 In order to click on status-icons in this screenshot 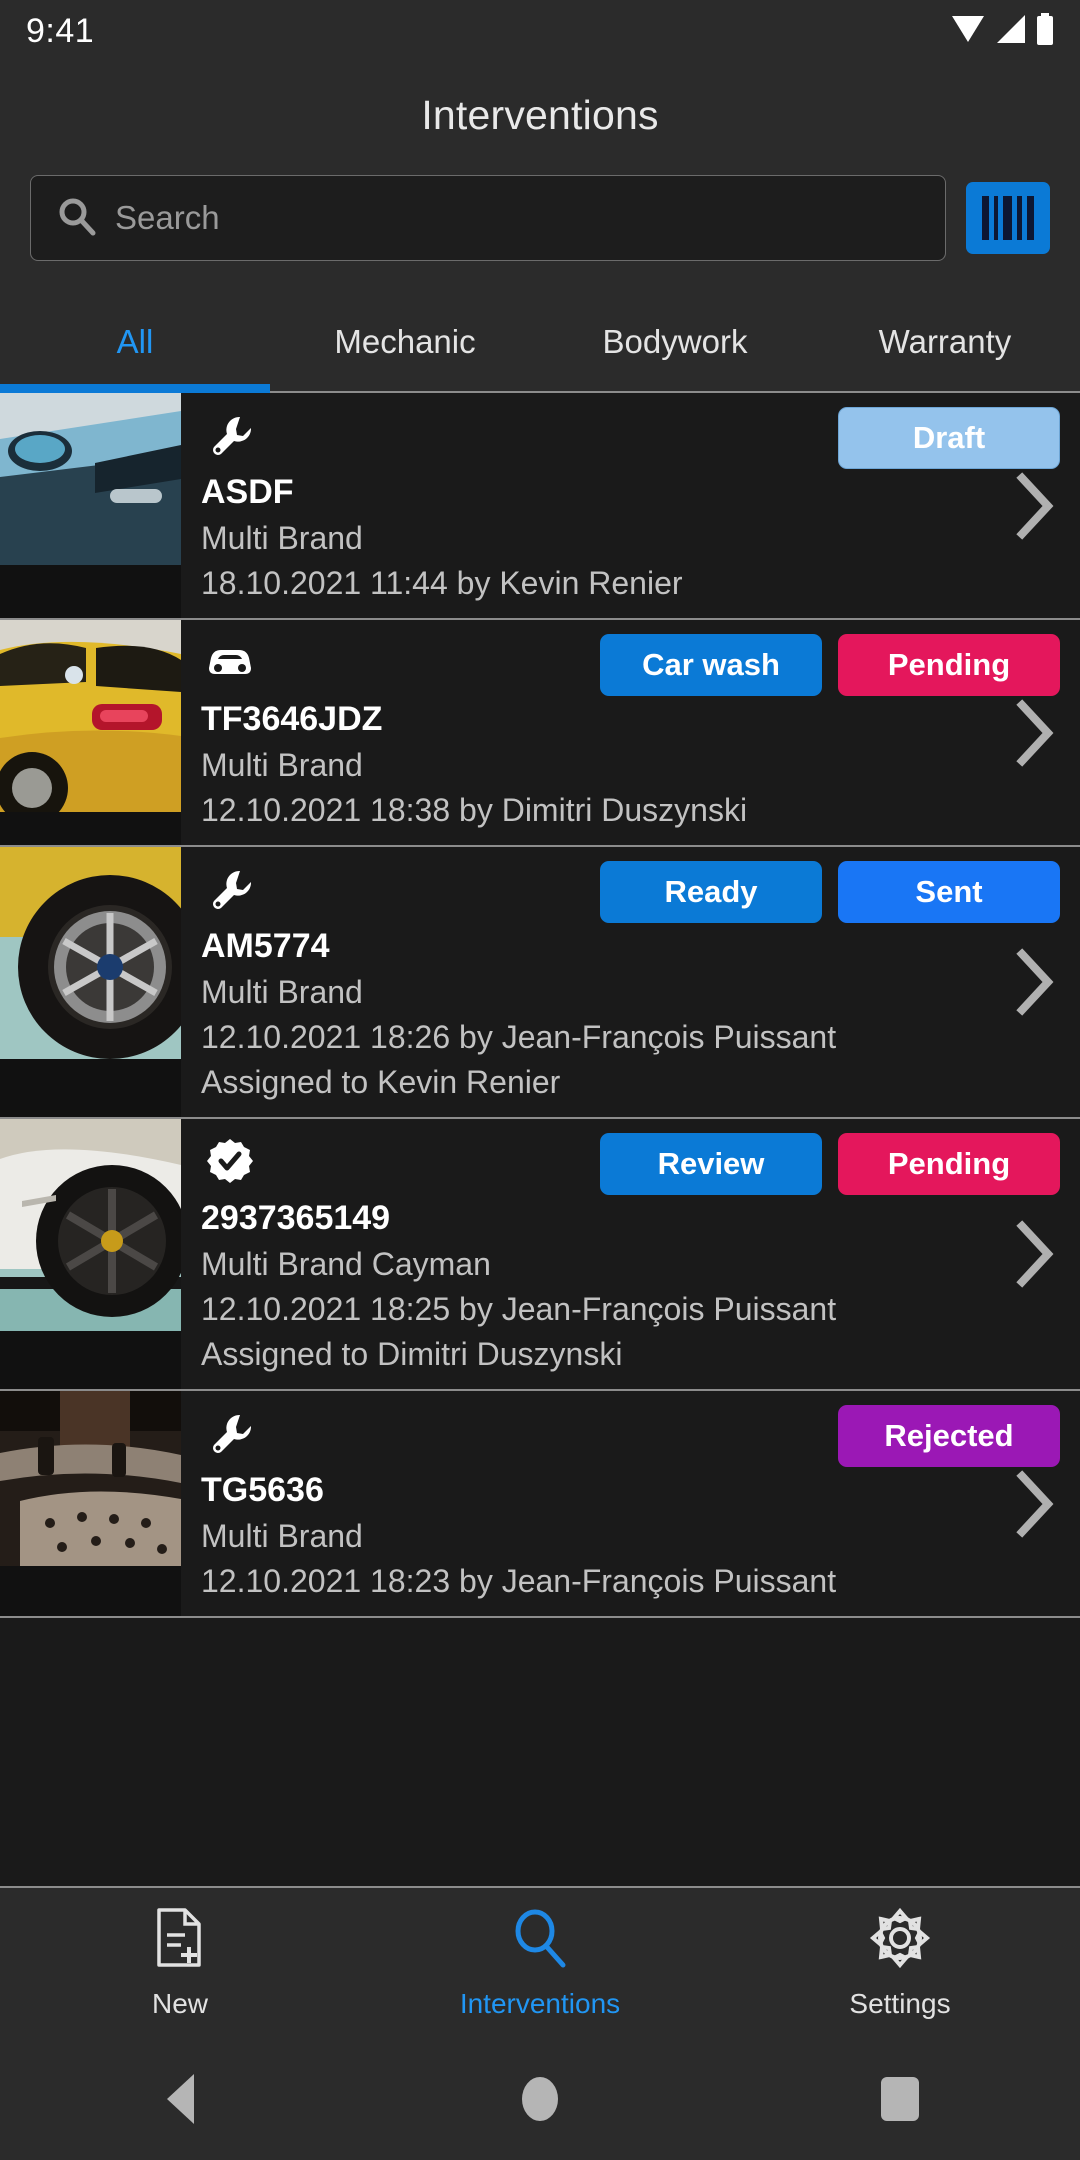, I will do `click(1002, 31)`.